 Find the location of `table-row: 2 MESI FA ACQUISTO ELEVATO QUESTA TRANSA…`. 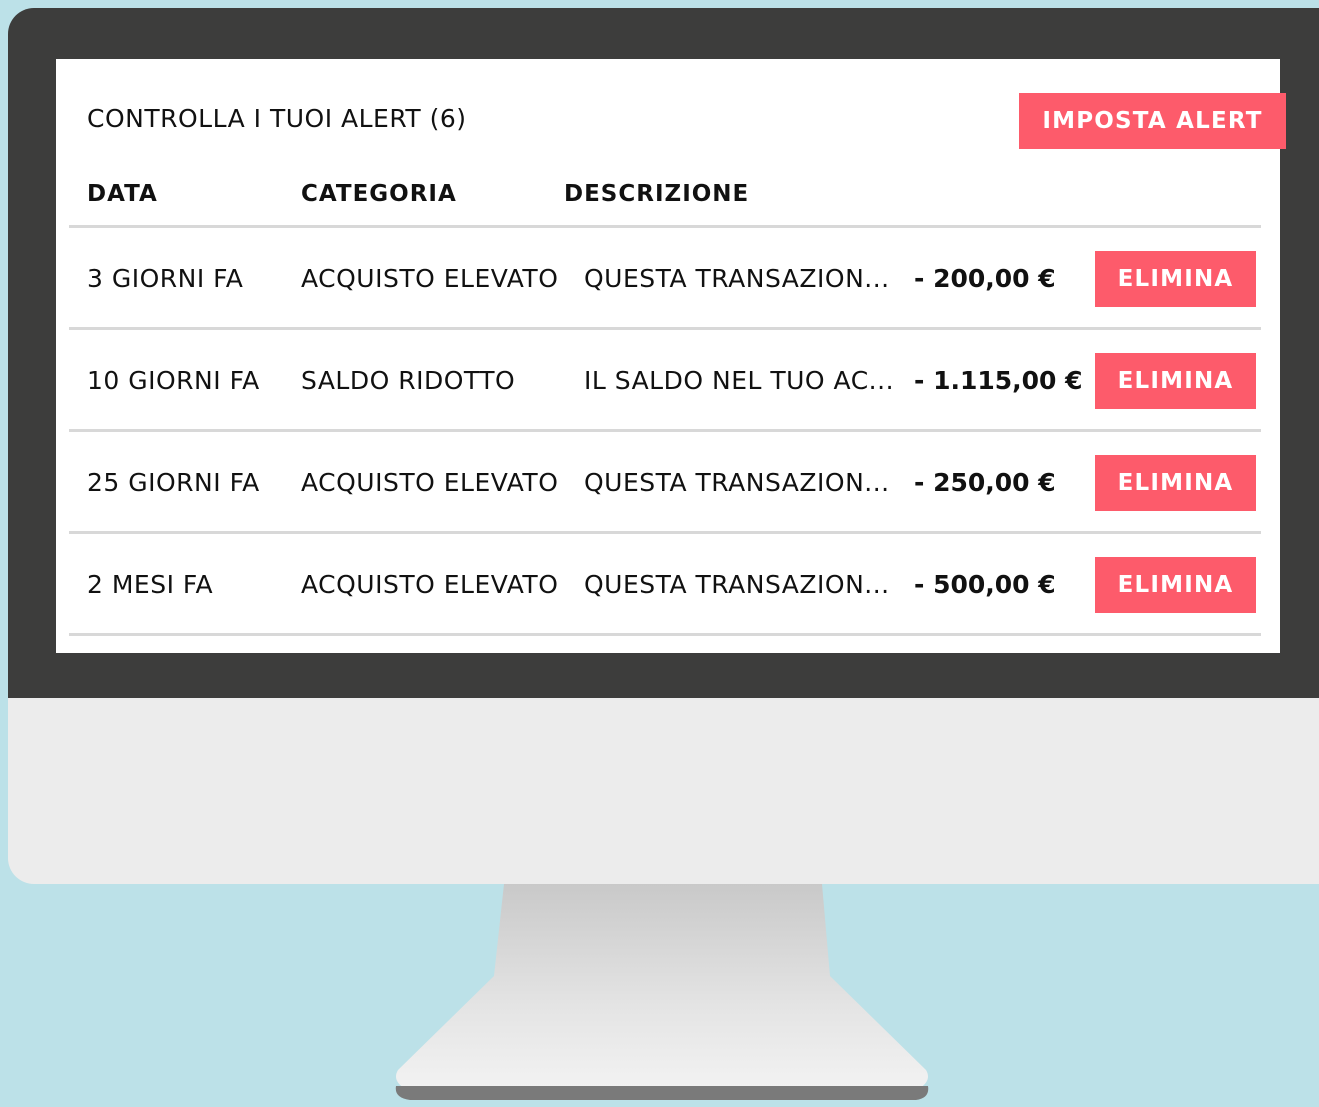

table-row: 2 MESI FA ACQUISTO ELEVATO QUESTA TRANSA… is located at coordinates (665, 583).